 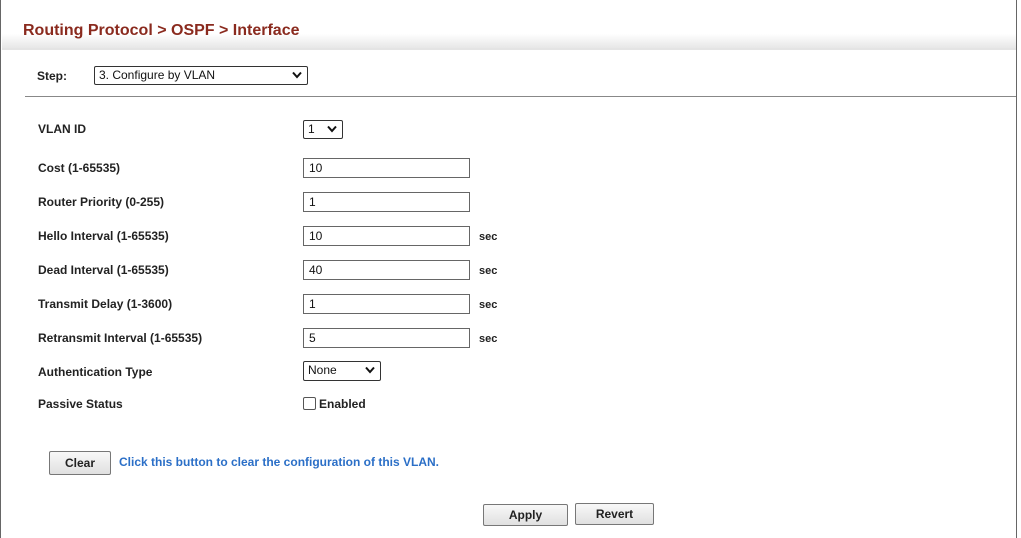 What do you see at coordinates (105, 304) in the screenshot?
I see `transmit-delay-label: Transmit Delay (1-3600)` at bounding box center [105, 304].